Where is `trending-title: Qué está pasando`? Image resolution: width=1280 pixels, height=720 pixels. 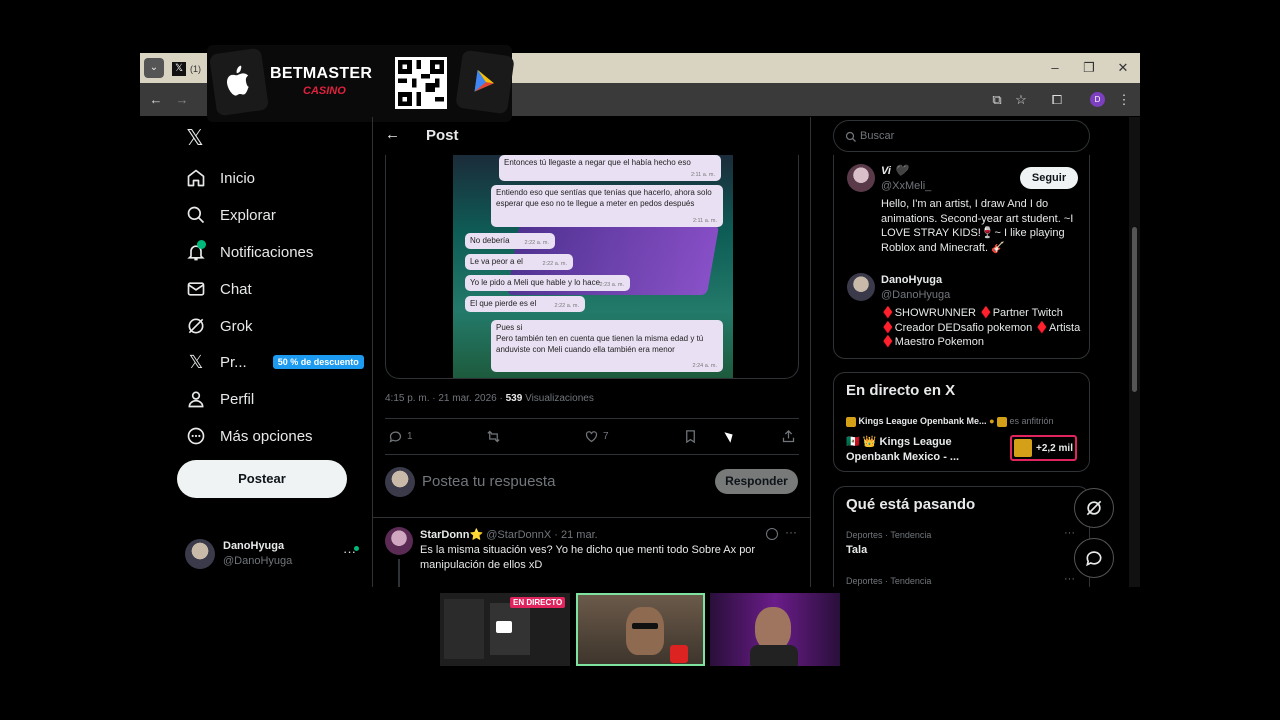
trending-title: Qué está pasando is located at coordinates (911, 504).